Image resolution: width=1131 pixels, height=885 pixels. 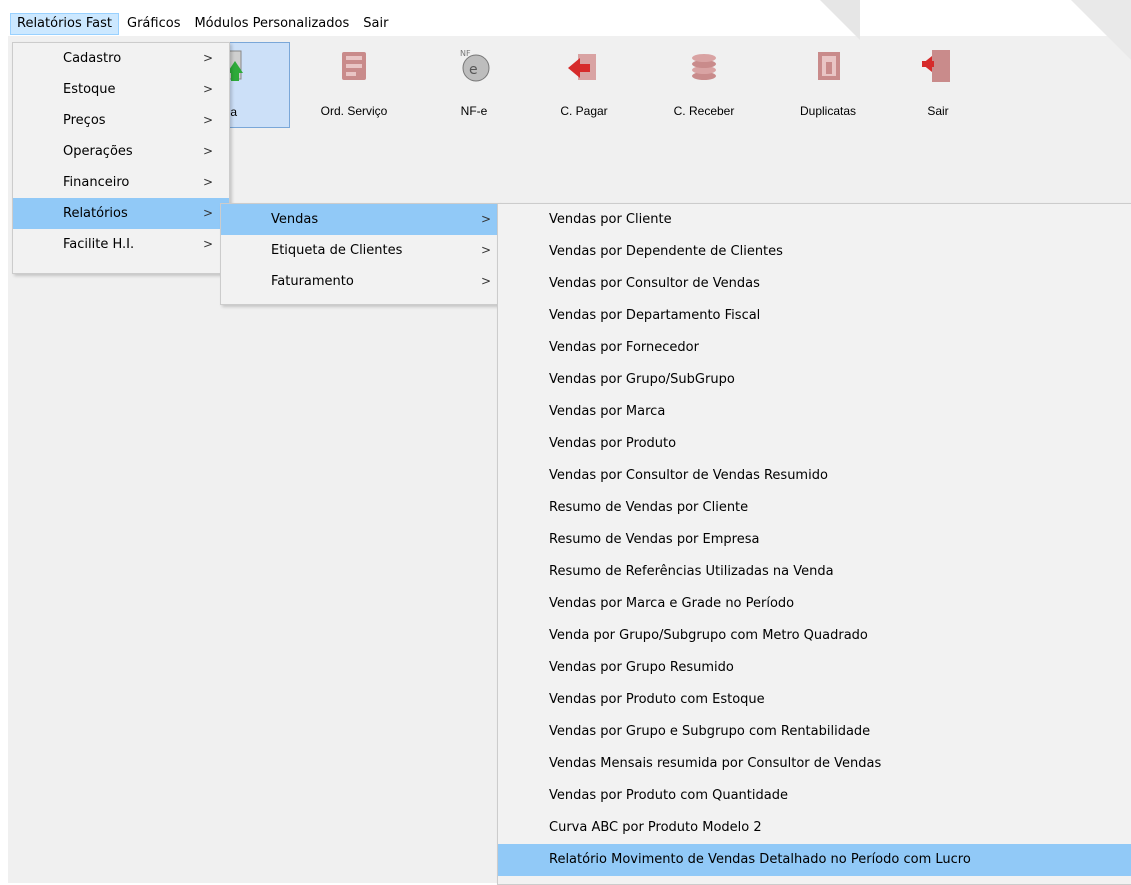 I want to click on menu-sair: Sair, so click(x=375, y=24).